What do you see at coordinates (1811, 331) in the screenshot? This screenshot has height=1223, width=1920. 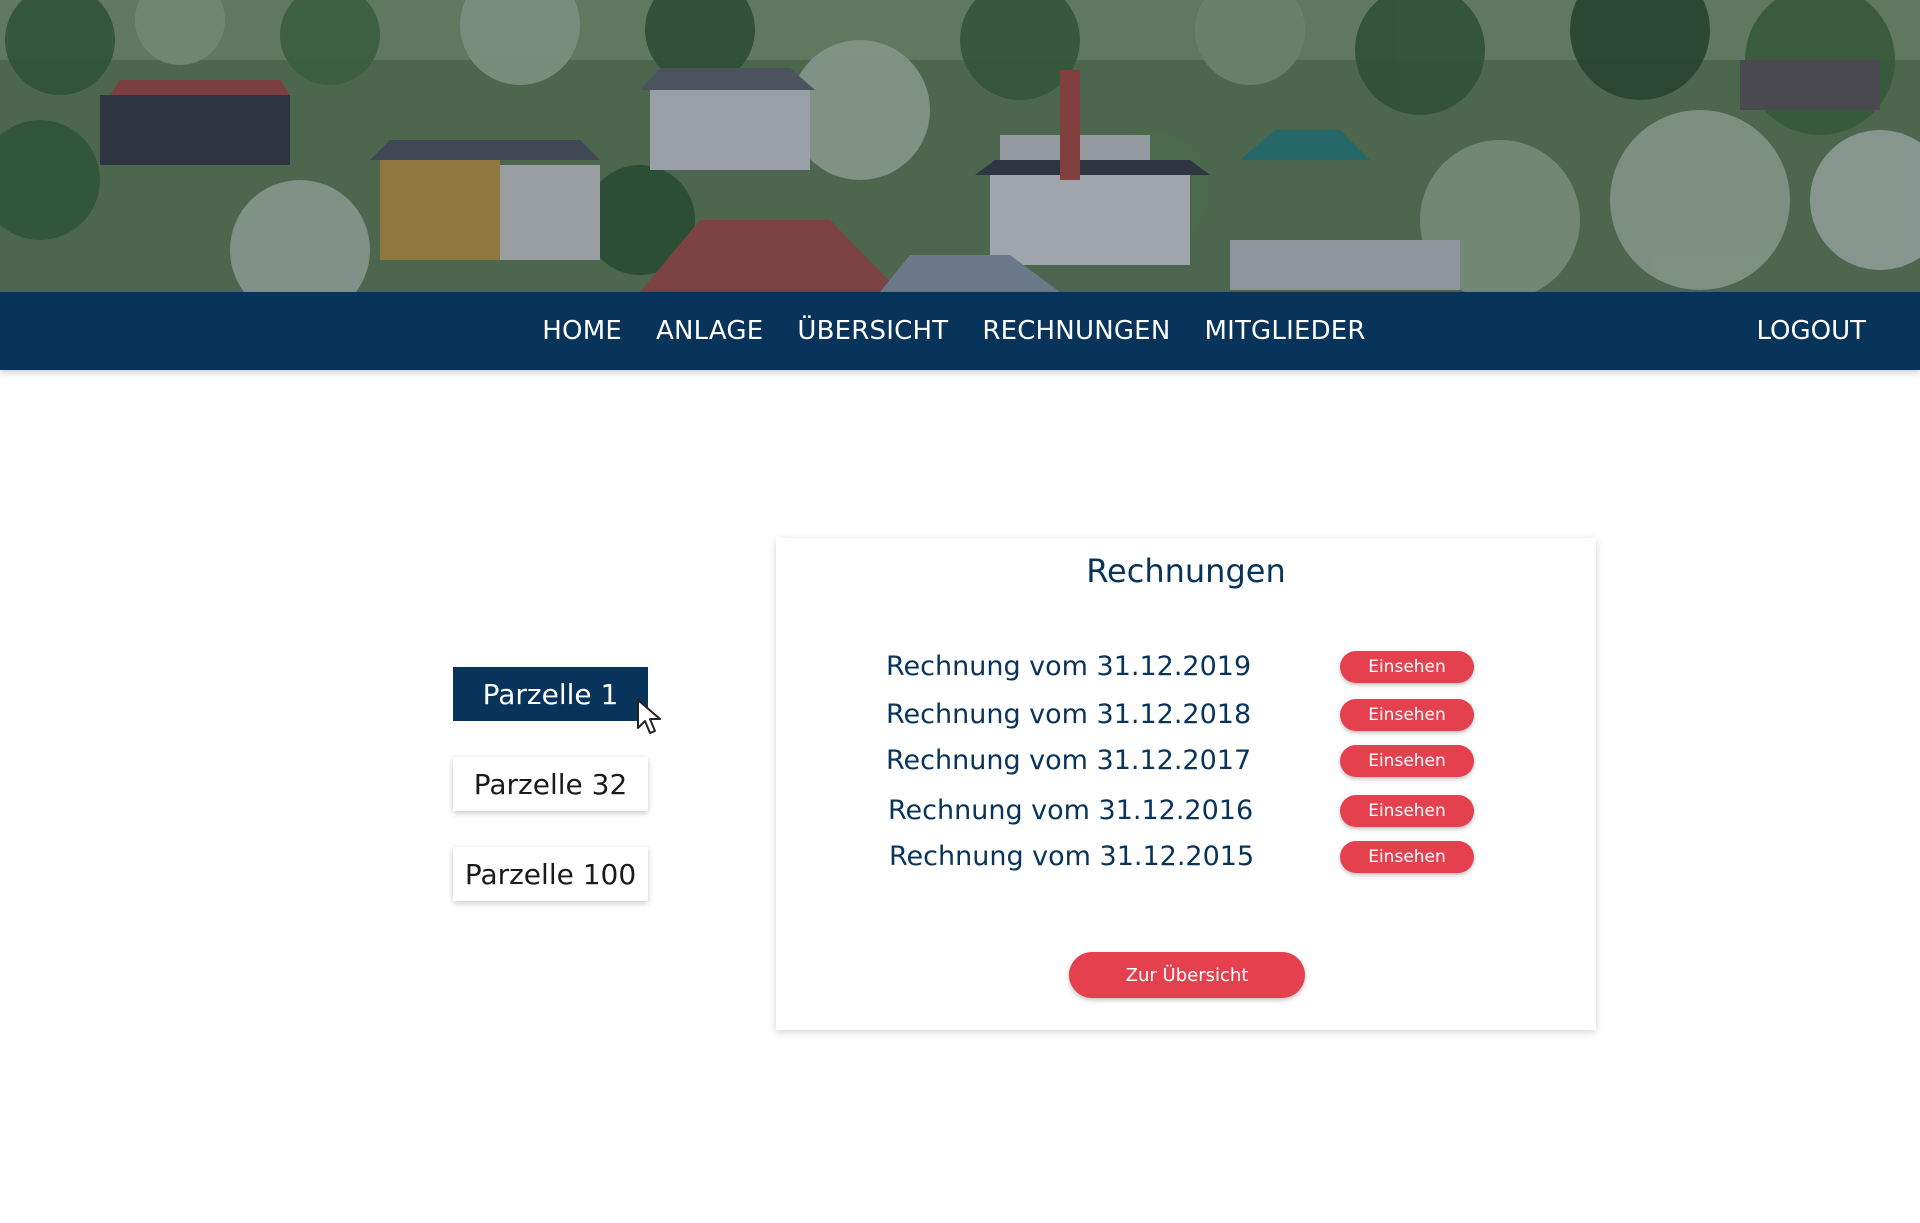 I see `logout-link: LOGOUT` at bounding box center [1811, 331].